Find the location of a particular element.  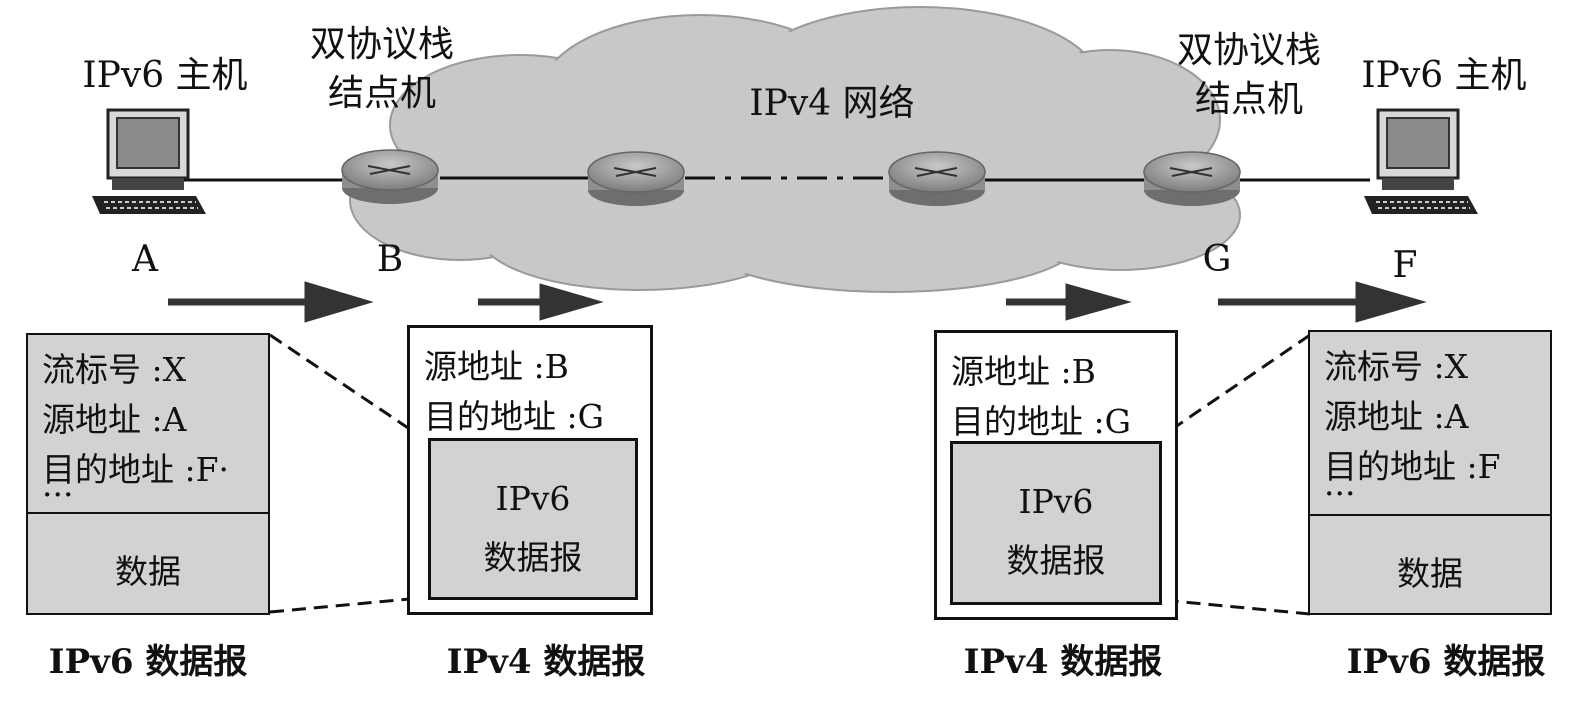

ipv4-datagram-left: 源地址 :B 目的地址 :G IPv6 数据报 is located at coordinates (530, 470).